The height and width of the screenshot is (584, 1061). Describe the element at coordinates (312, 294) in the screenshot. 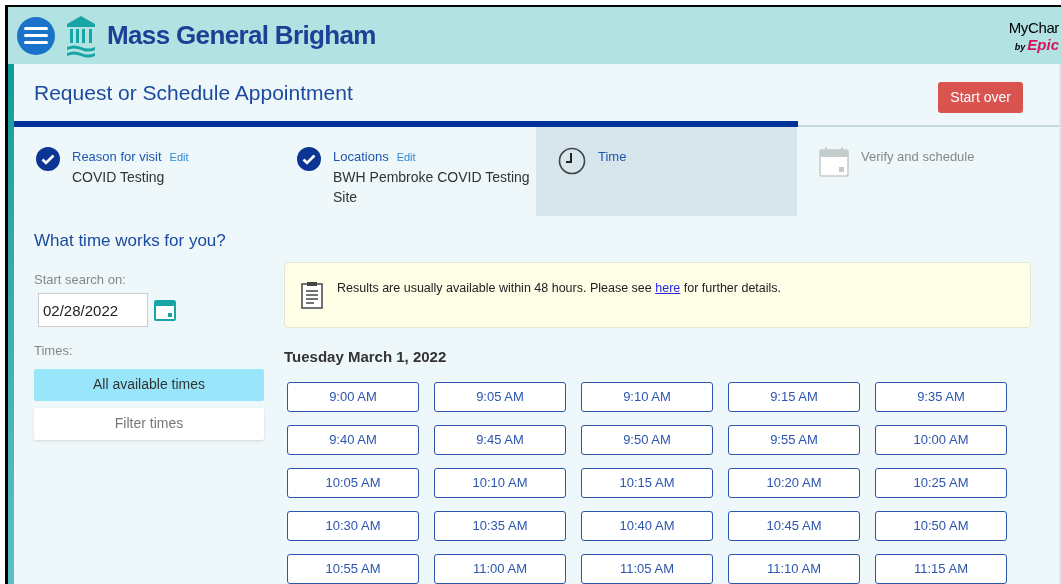

I see `clipboard-icon` at that location.